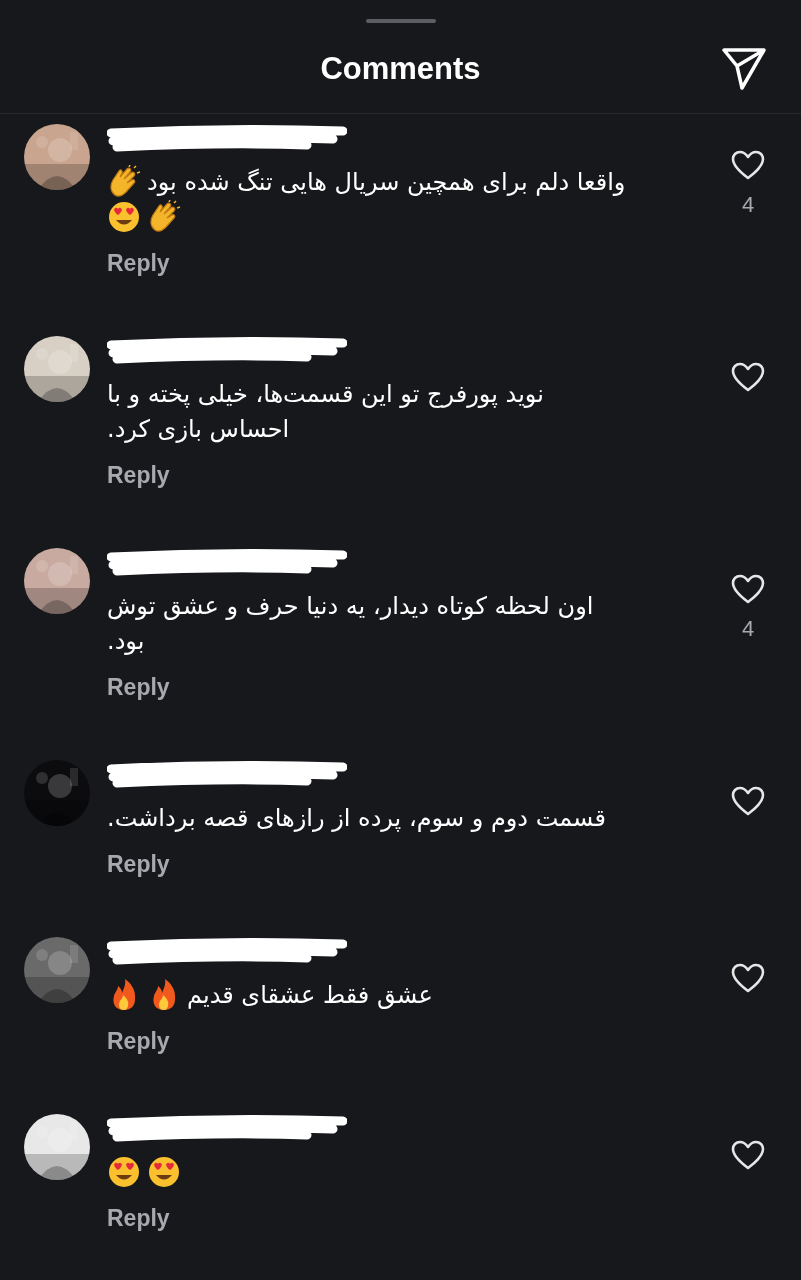 Image resolution: width=801 pixels, height=1280 pixels. What do you see at coordinates (325, 393) in the screenshot?
I see `comment-text: نوید پورفرج تو این قسمت‌ها، خیلی پخته و با` at bounding box center [325, 393].